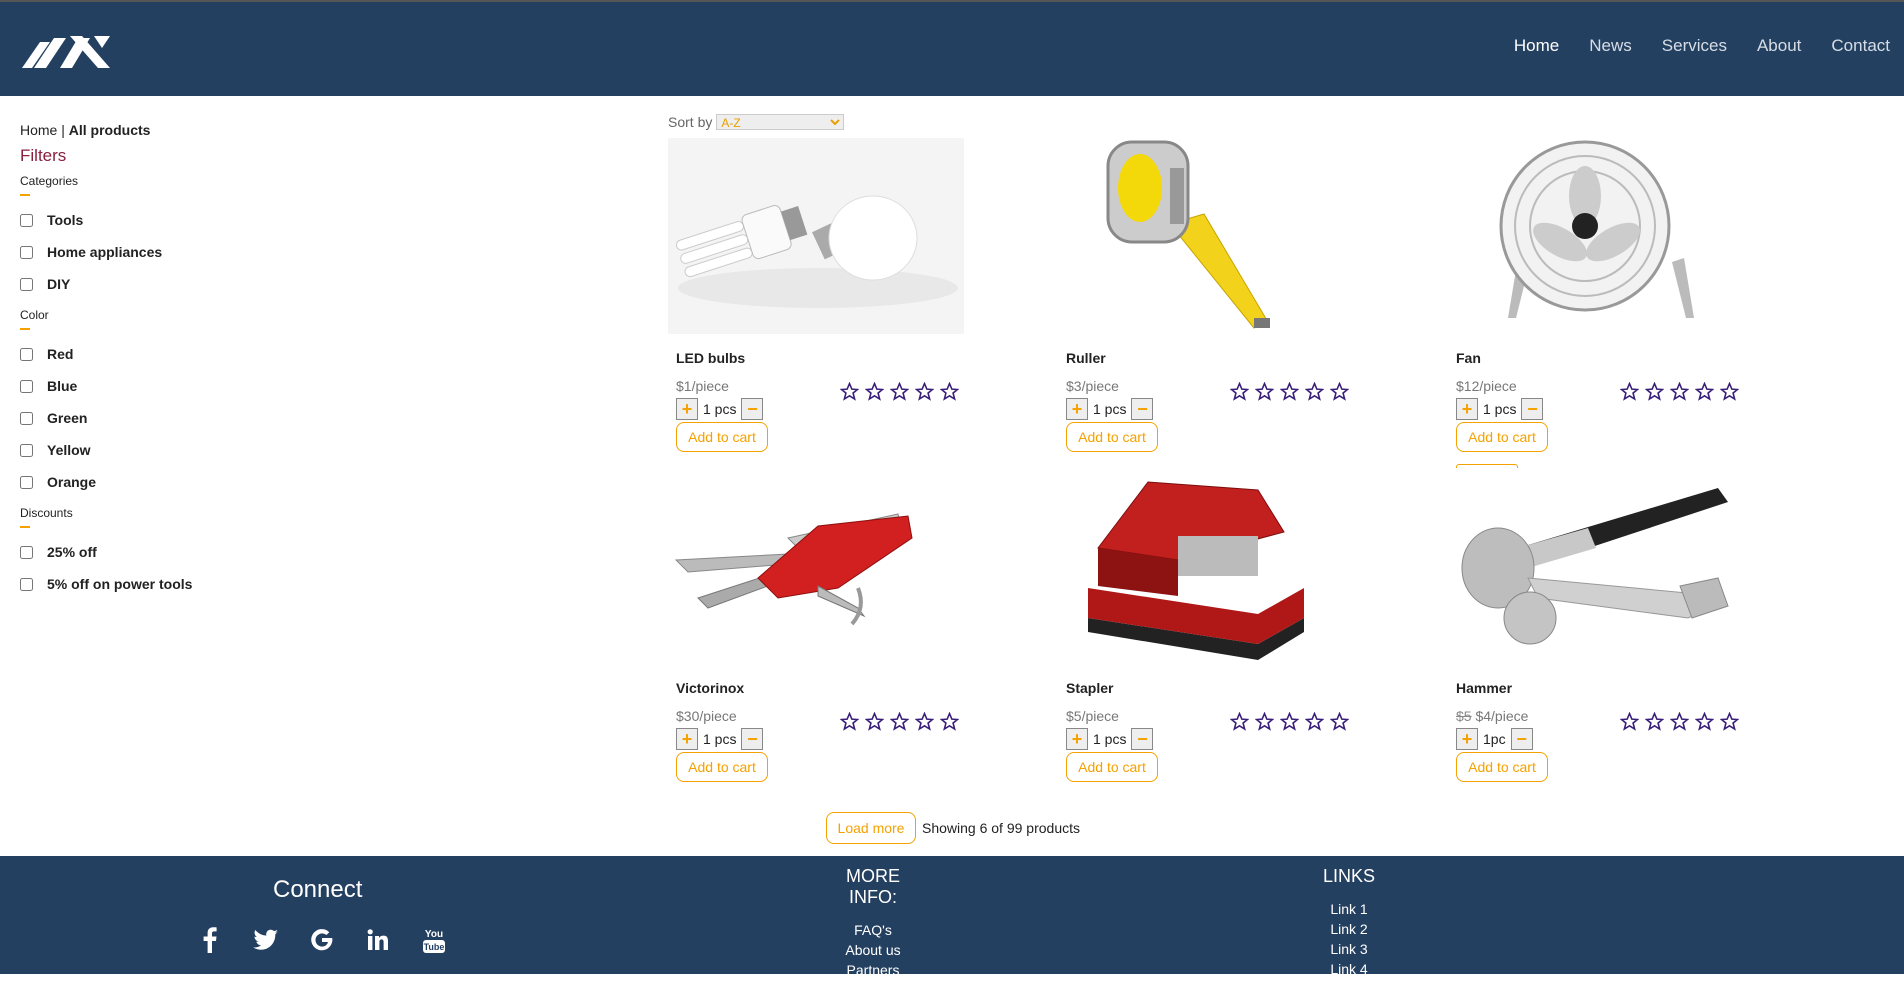 This screenshot has width=1904, height=1000. I want to click on product-name: Hammer, so click(1484, 688).